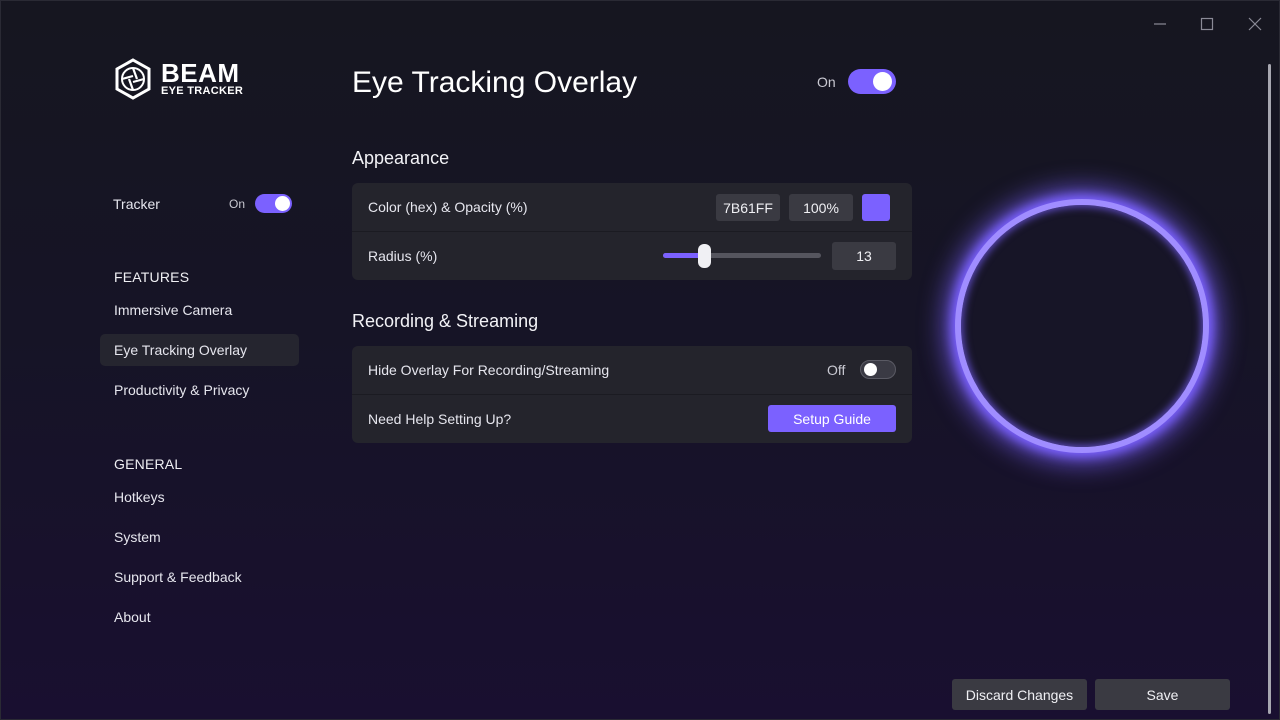 Image resolution: width=1280 pixels, height=720 pixels. What do you see at coordinates (836, 370) in the screenshot?
I see `hide-overlay-state-label: Off` at bounding box center [836, 370].